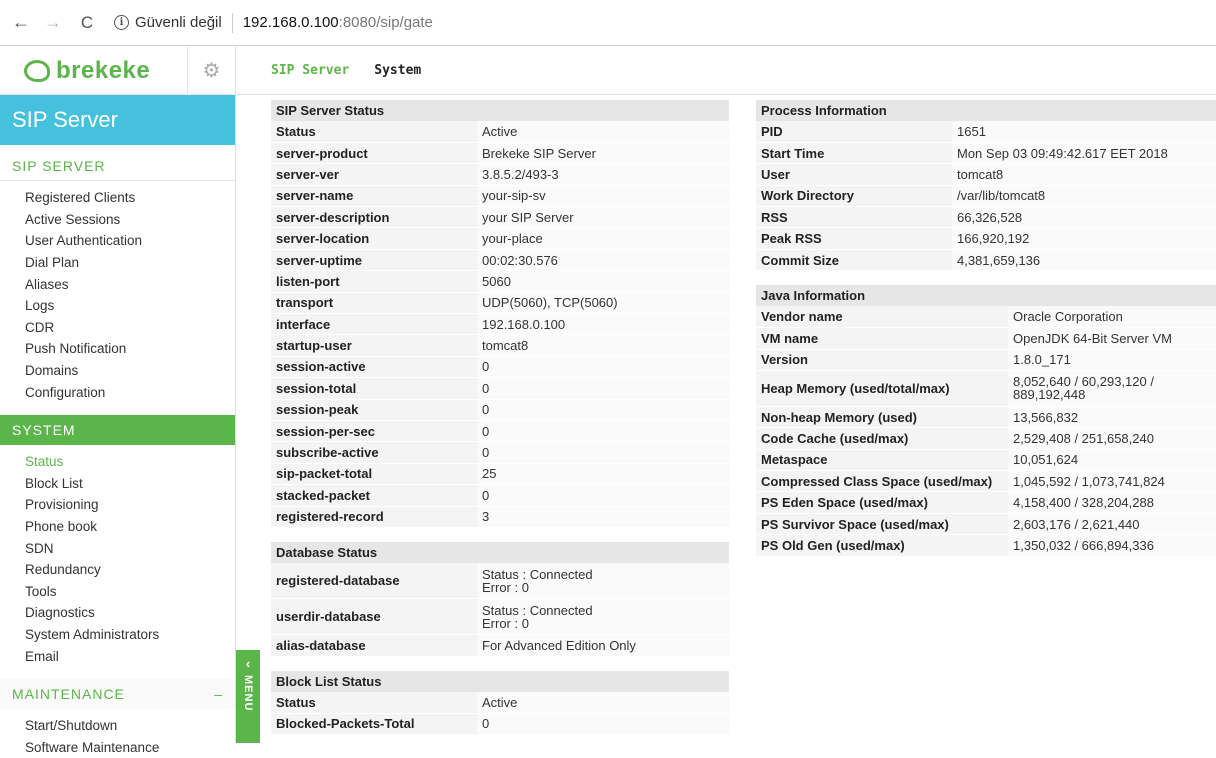  What do you see at coordinates (986, 417) in the screenshot?
I see `table-row: Non-heap Memory (used) 13,566,832` at bounding box center [986, 417].